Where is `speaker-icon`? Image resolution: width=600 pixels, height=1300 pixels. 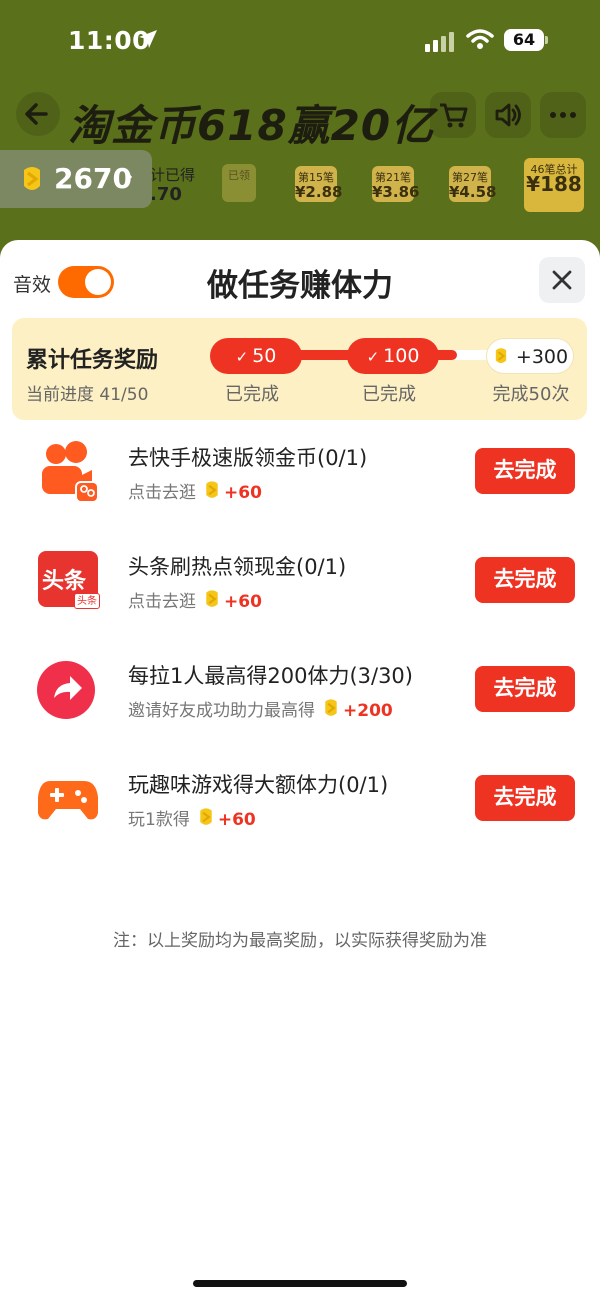
speaker-icon is located at coordinates (508, 115).